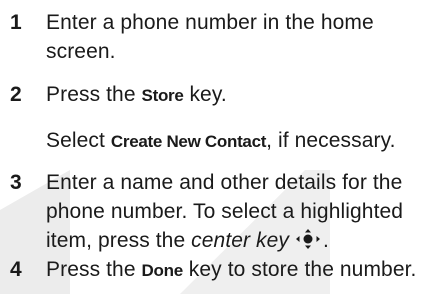  Describe the element at coordinates (210, 22) in the screenshot. I see `step-1-line-1: Enter a phone number in the home` at that location.